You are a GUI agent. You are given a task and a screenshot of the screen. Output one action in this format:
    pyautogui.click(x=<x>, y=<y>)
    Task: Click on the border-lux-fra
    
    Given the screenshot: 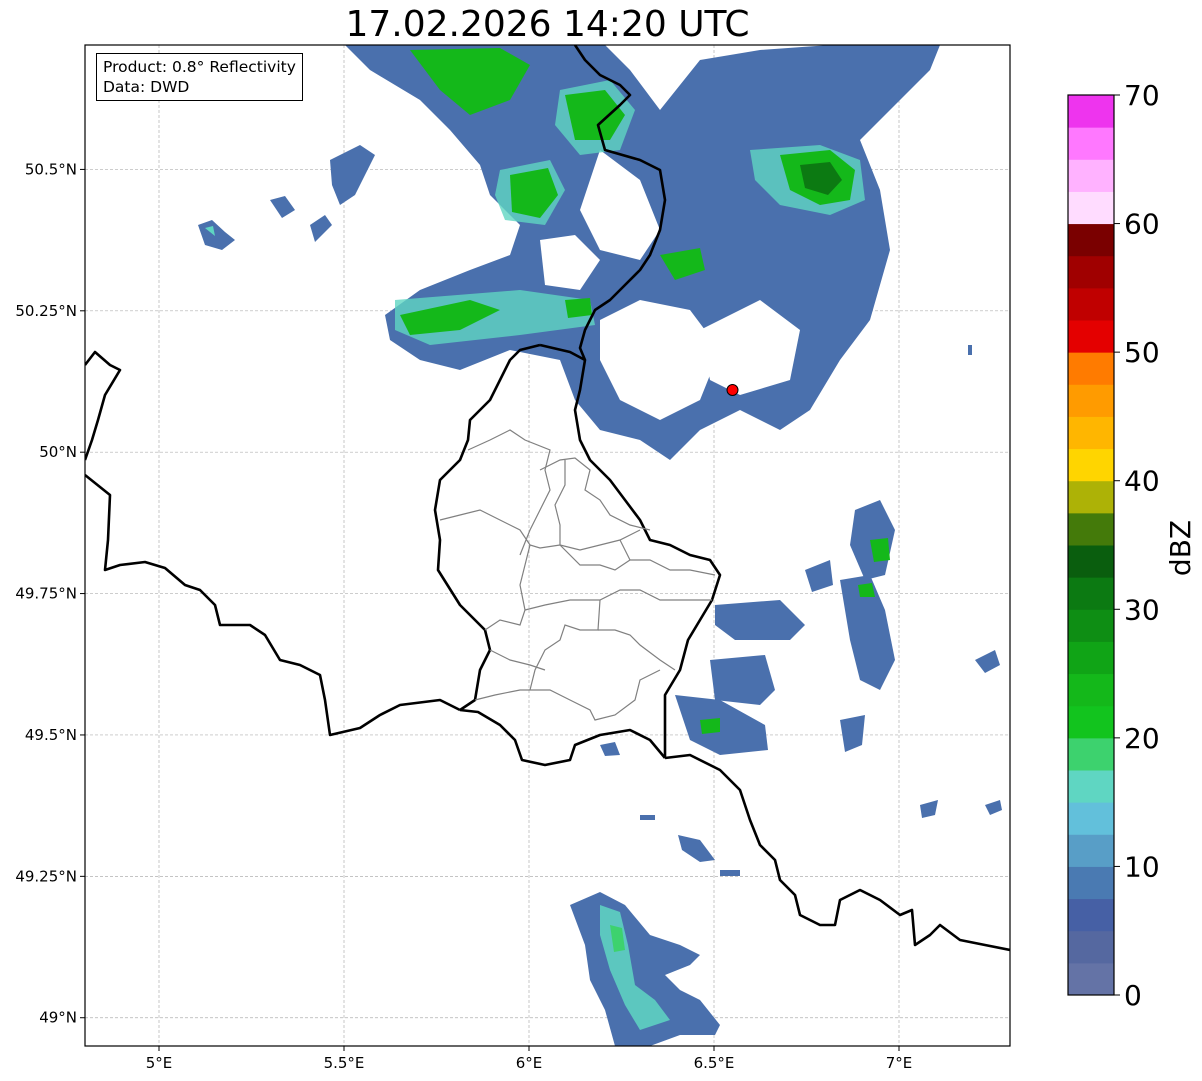 What is the action you would take?
    pyautogui.click(x=562, y=737)
    